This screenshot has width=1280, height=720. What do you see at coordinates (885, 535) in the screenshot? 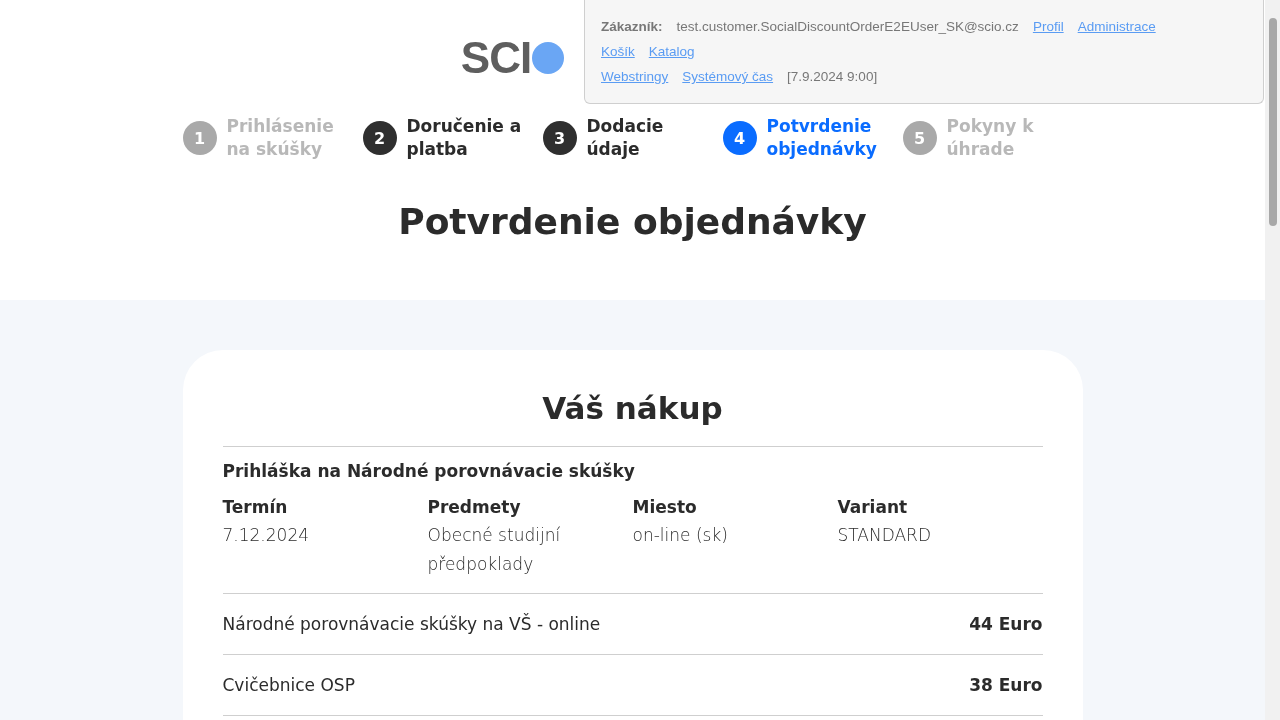
I see `column-value: STANDARD` at bounding box center [885, 535].